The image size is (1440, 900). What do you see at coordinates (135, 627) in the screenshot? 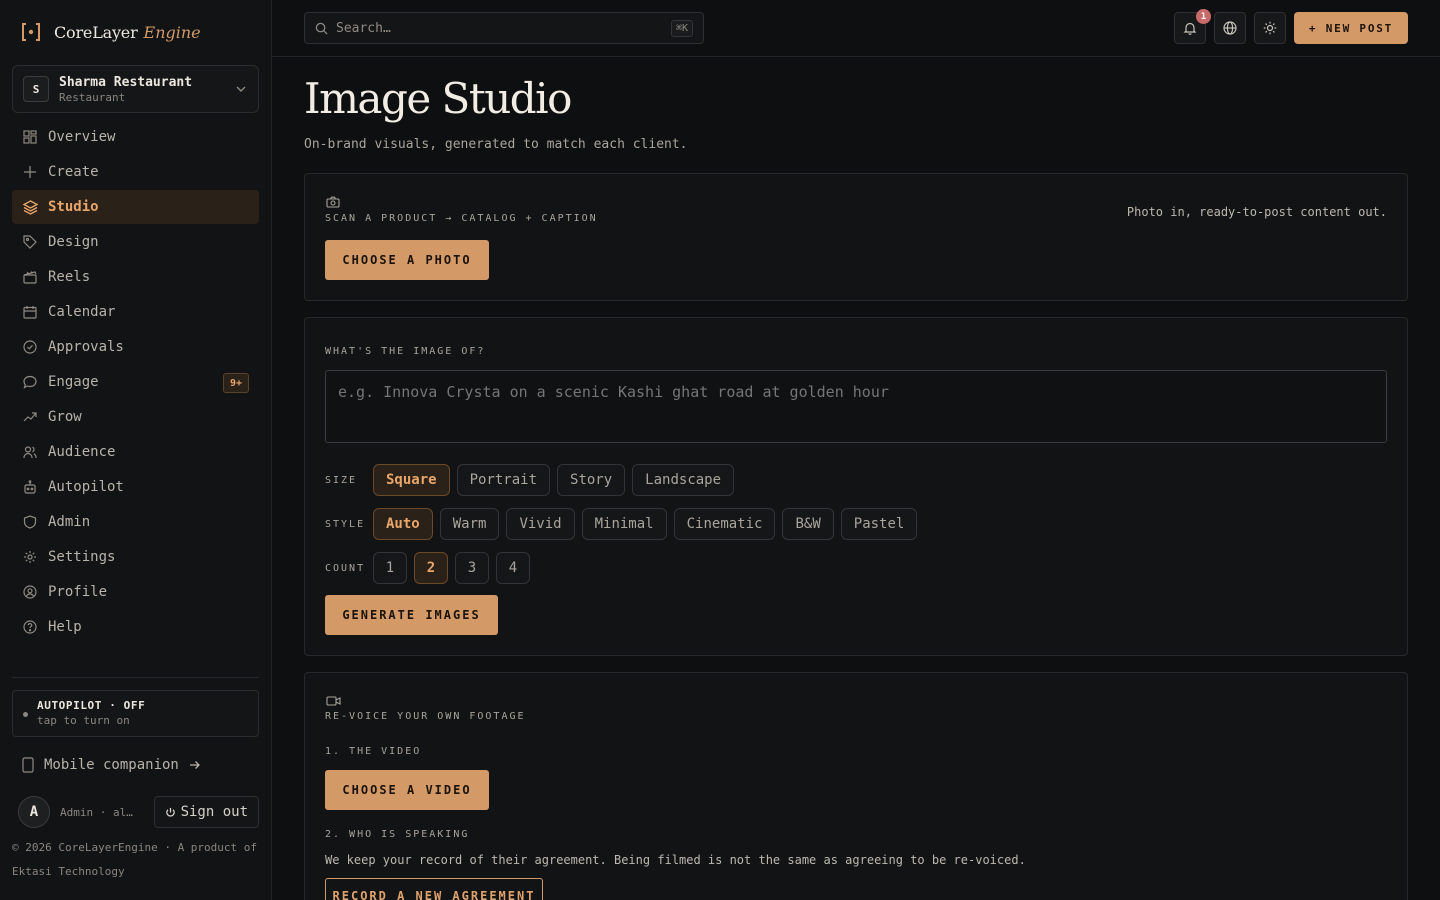
I see `sidebar-item-help: Help` at bounding box center [135, 627].